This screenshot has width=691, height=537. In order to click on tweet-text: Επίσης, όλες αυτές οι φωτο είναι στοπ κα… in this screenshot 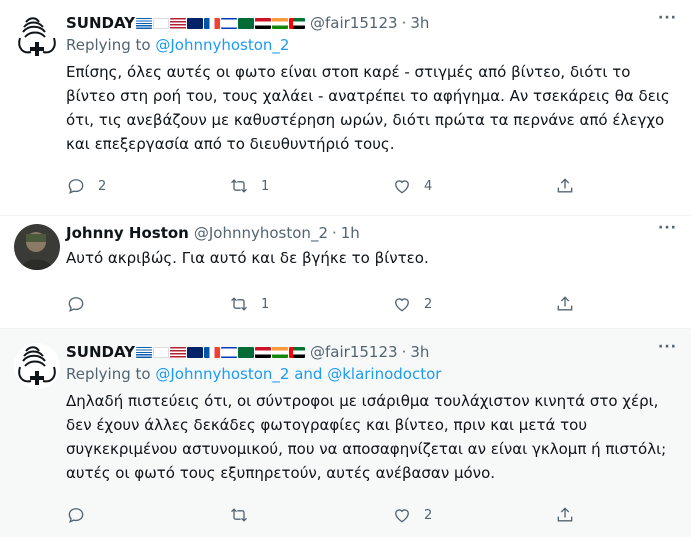, I will do `click(368, 108)`.